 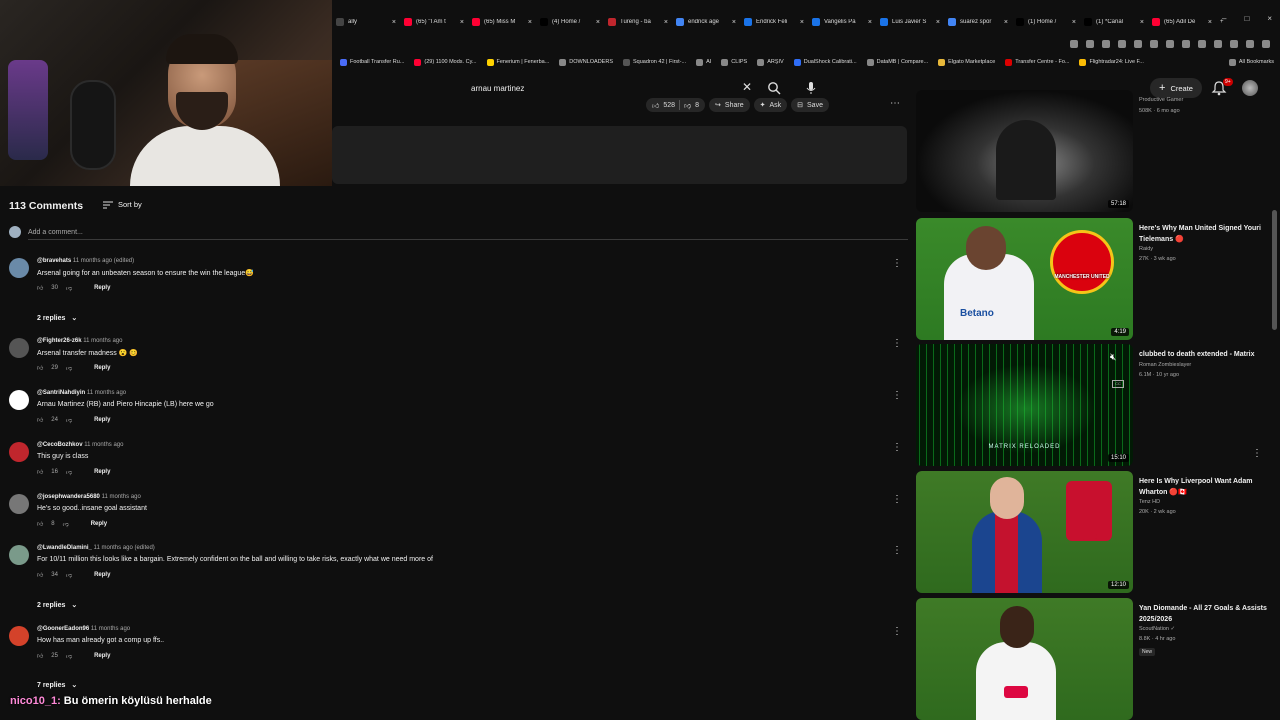 What do you see at coordinates (1114, 22) in the screenshot?
I see `browser-tab: (1) *Canal ×` at bounding box center [1114, 22].